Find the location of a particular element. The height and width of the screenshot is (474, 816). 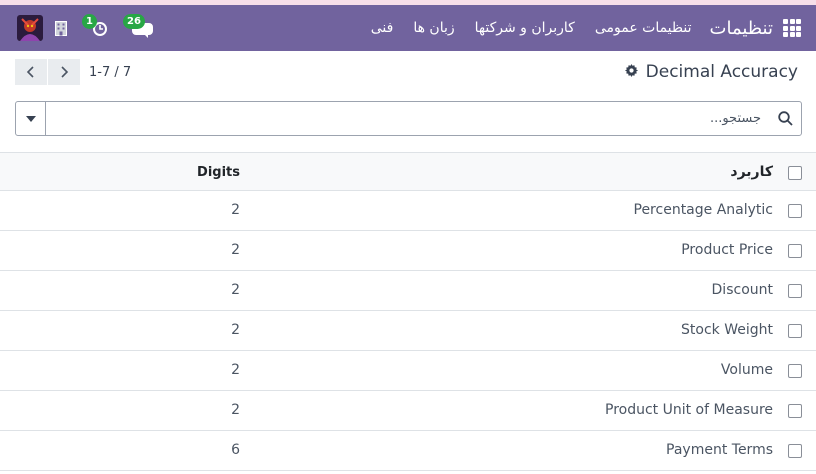

search-input is located at coordinates (407, 118).